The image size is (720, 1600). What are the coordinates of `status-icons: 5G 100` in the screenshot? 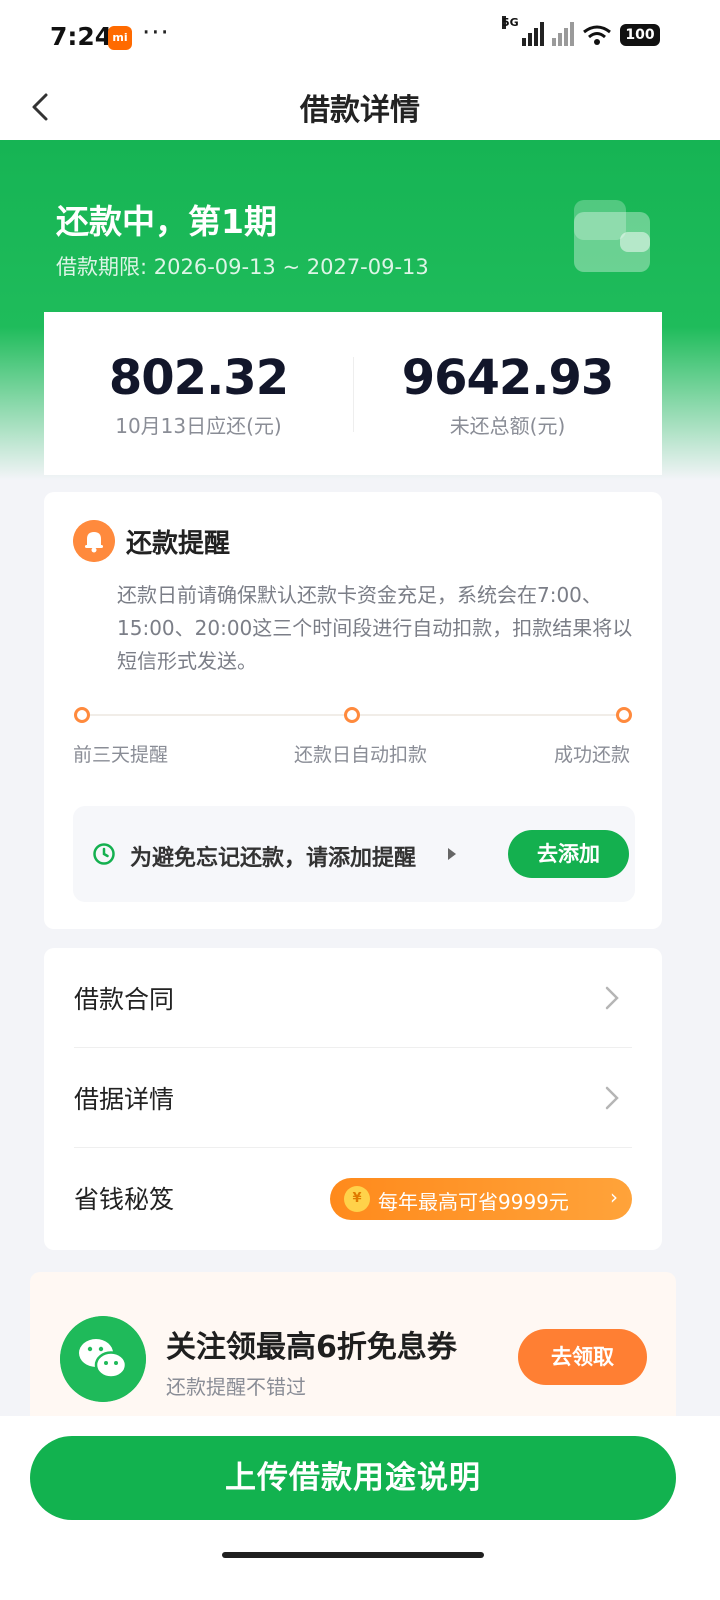 It's located at (581, 31).